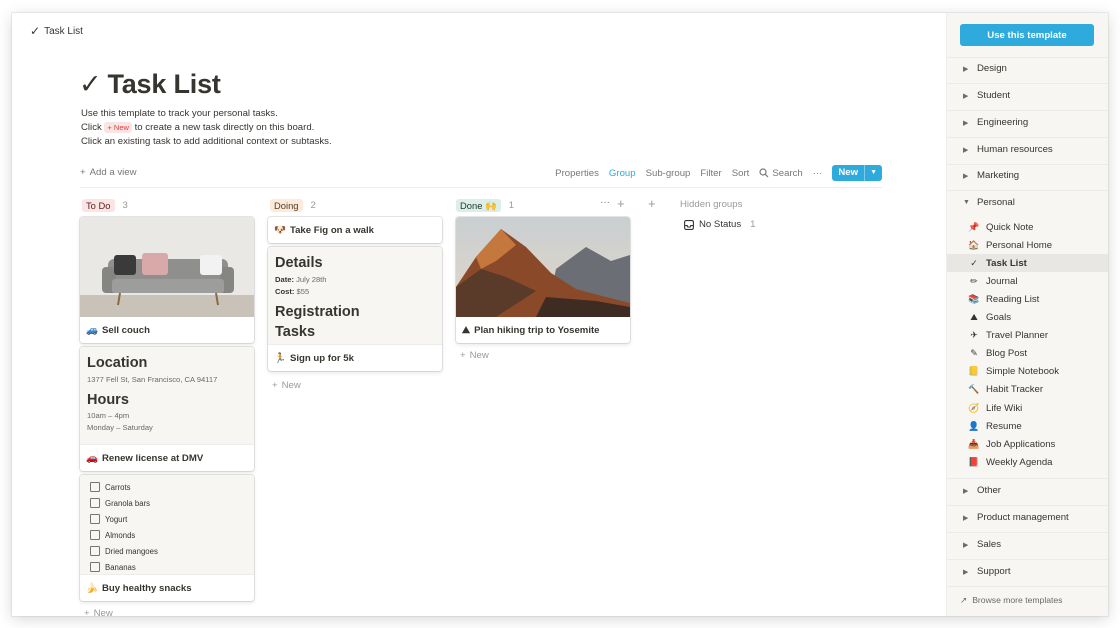 The height and width of the screenshot is (628, 1120). Describe the element at coordinates (172, 519) in the screenshot. I see `checklist-item: Yogurt` at that location.